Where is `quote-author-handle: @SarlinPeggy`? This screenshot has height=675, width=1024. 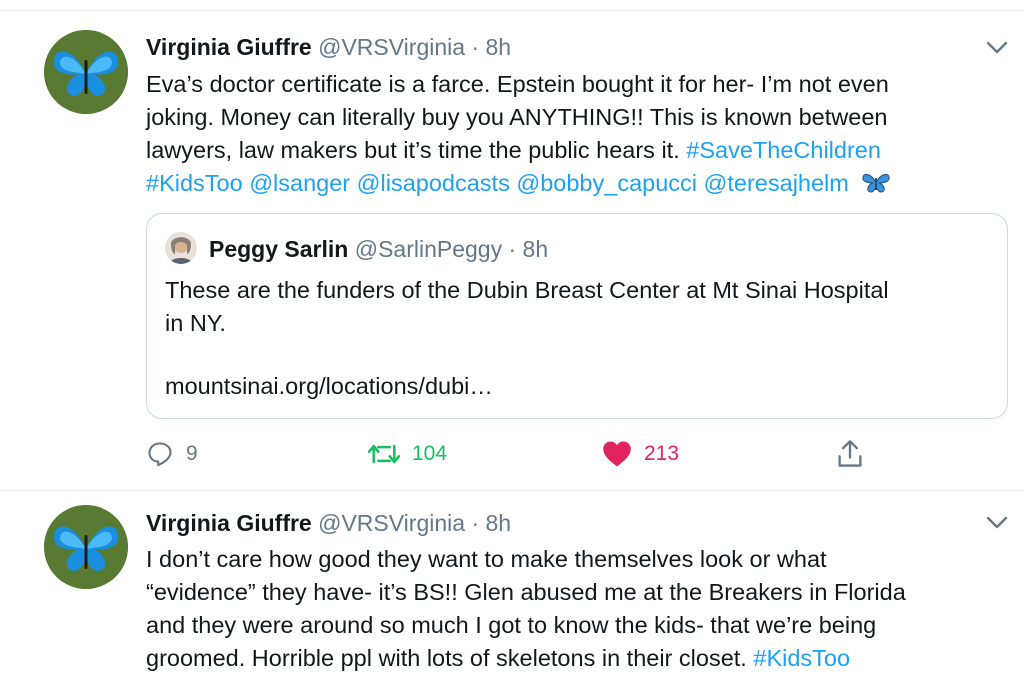
quote-author-handle: @SarlinPeggy is located at coordinates (428, 249).